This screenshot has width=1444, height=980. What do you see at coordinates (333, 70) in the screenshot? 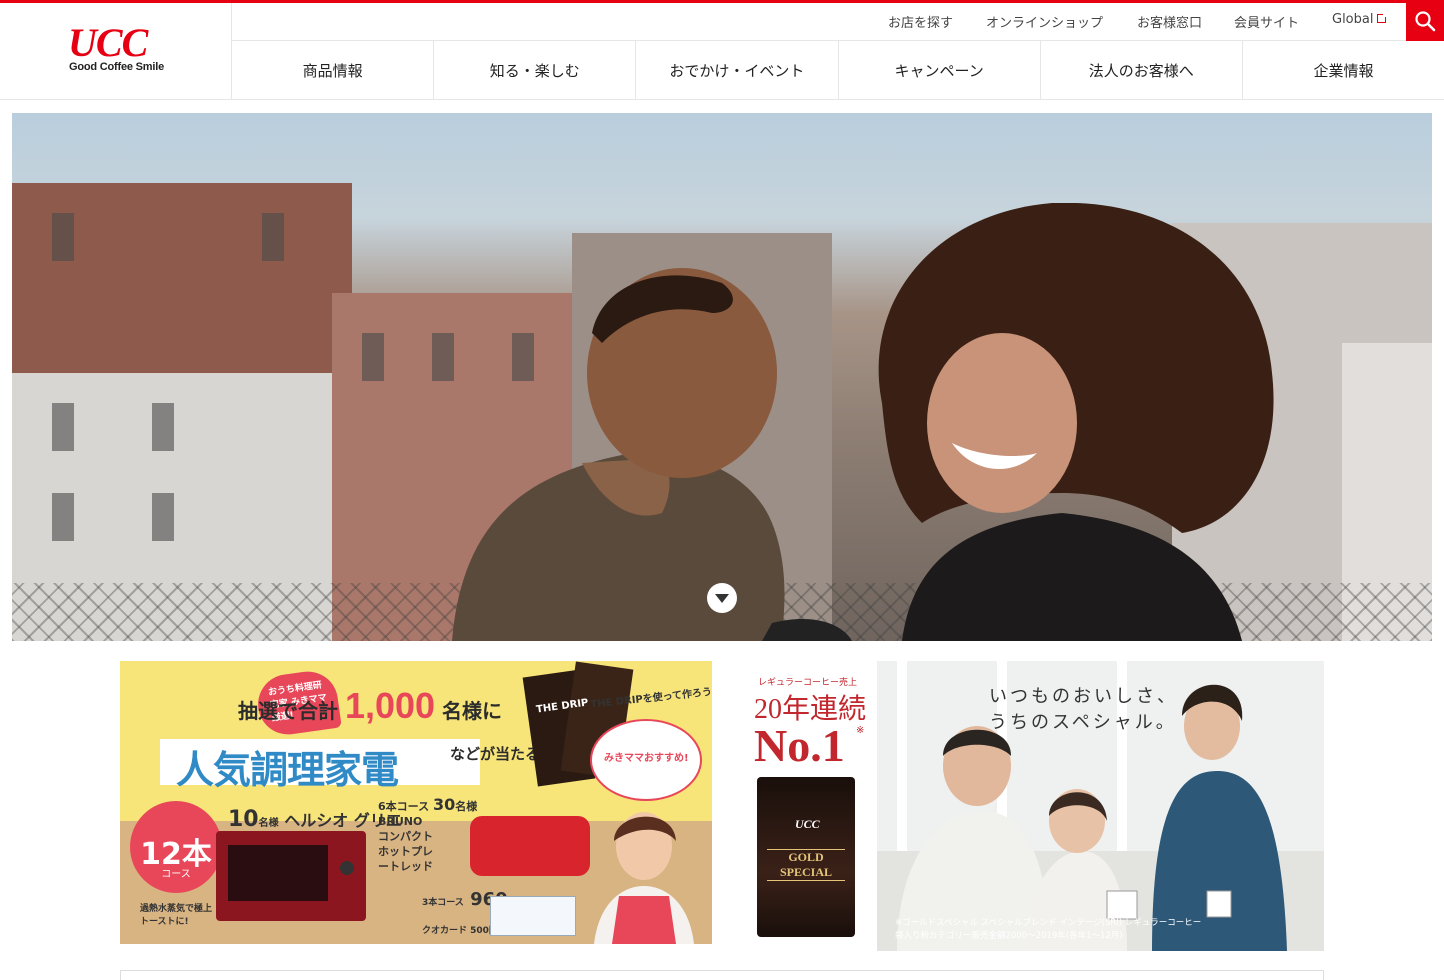
I see `nav-products: 商品情報` at bounding box center [333, 70].